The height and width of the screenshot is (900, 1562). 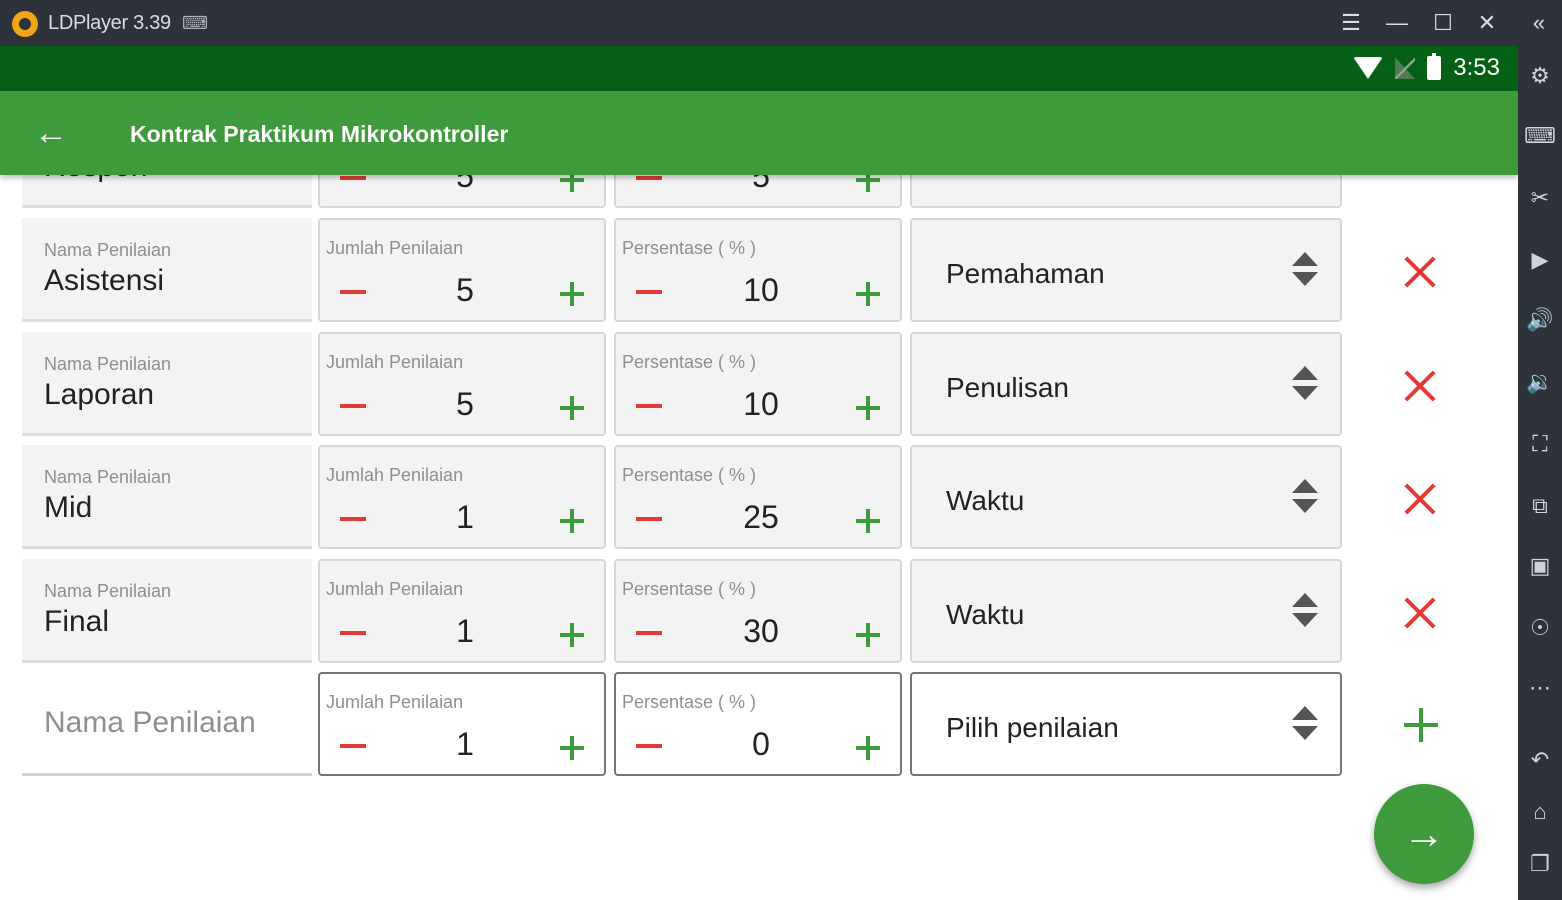 I want to click on kategori-value: Pemahaman, so click(x=1025, y=273).